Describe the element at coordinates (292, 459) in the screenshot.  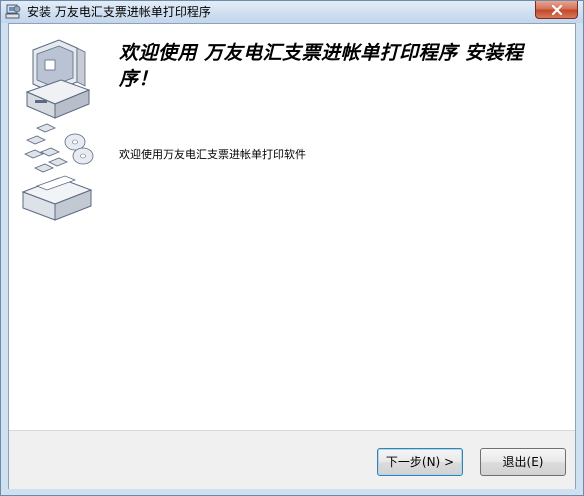
I see `button-bar: 下一步(N) > 退出(E)` at that location.